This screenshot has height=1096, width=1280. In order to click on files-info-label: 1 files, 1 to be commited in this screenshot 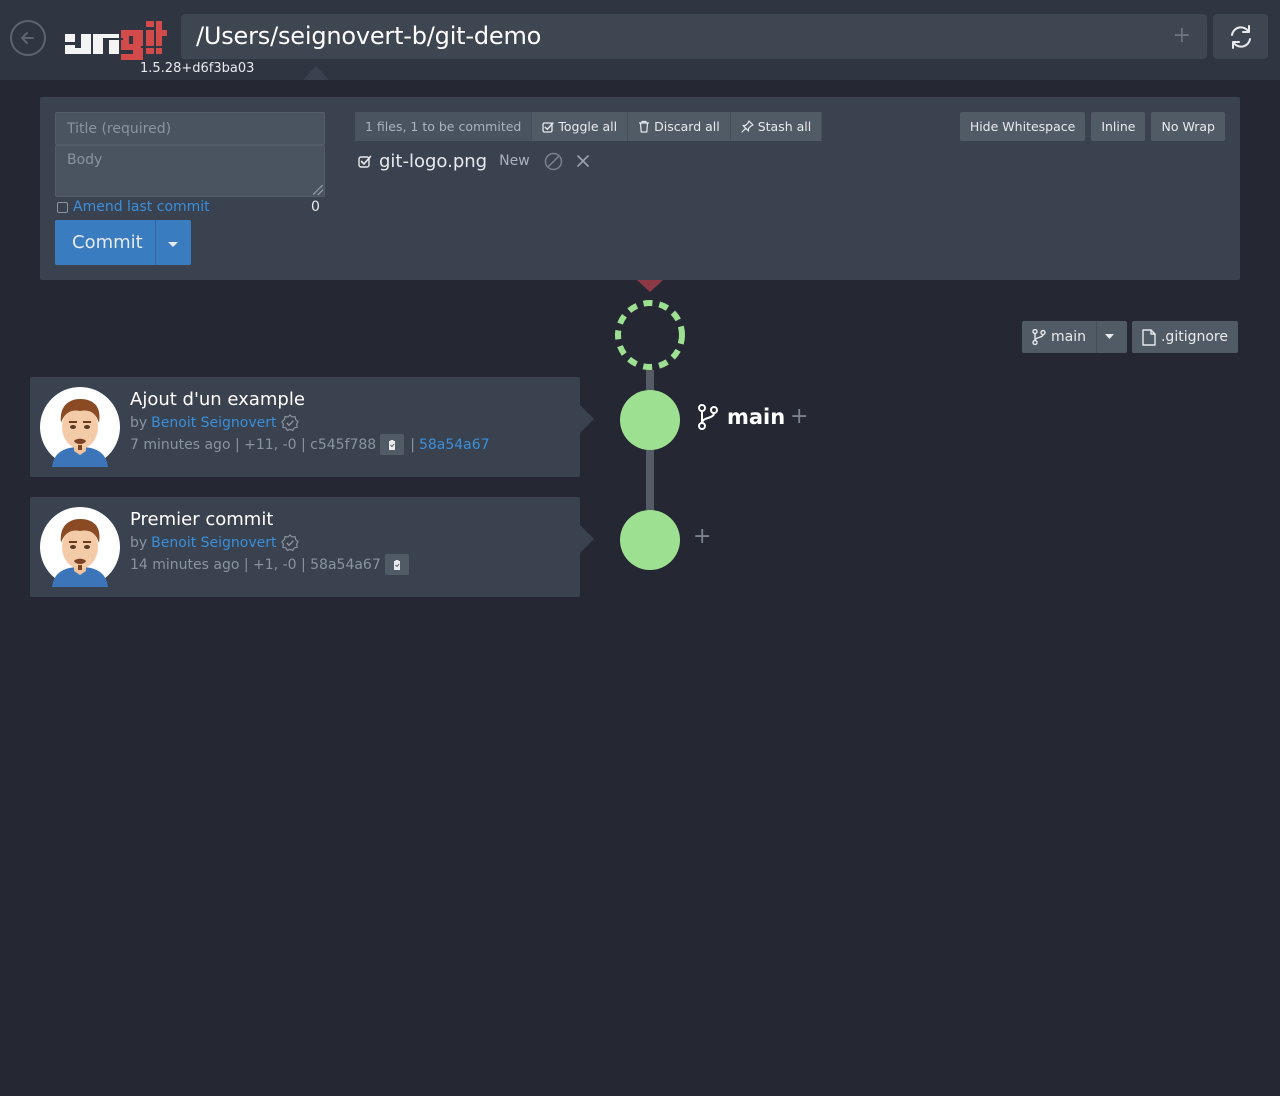, I will do `click(444, 126)`.